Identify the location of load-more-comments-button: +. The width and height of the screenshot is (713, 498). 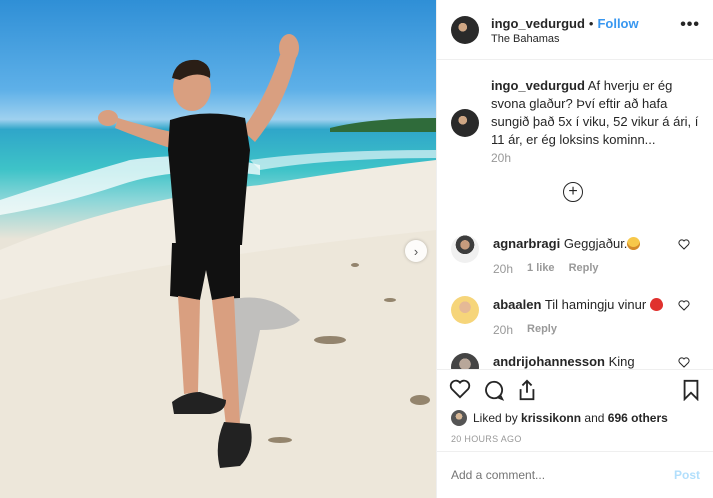
(573, 192).